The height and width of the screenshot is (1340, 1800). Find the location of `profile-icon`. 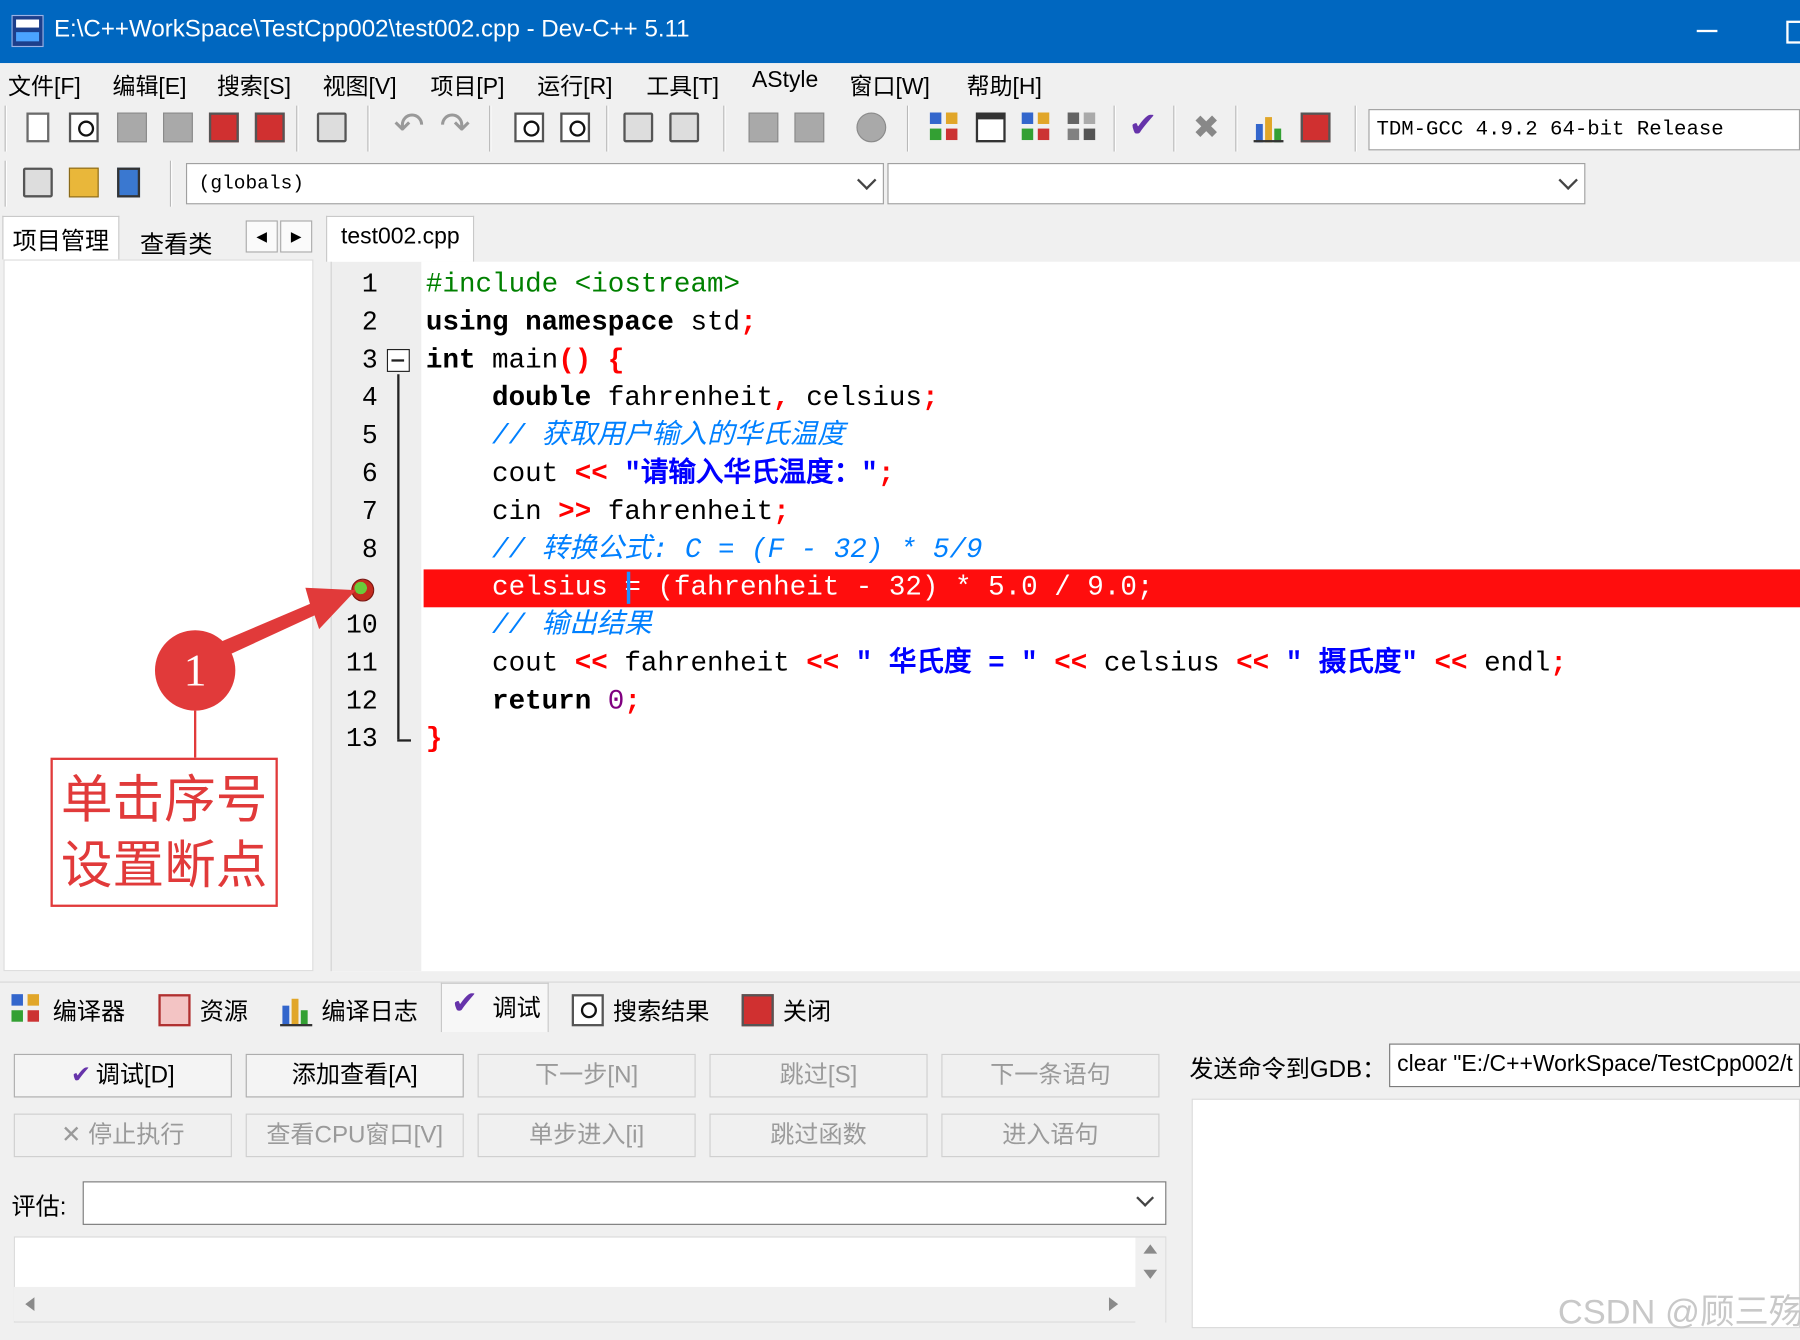

profile-icon is located at coordinates (1268, 127).